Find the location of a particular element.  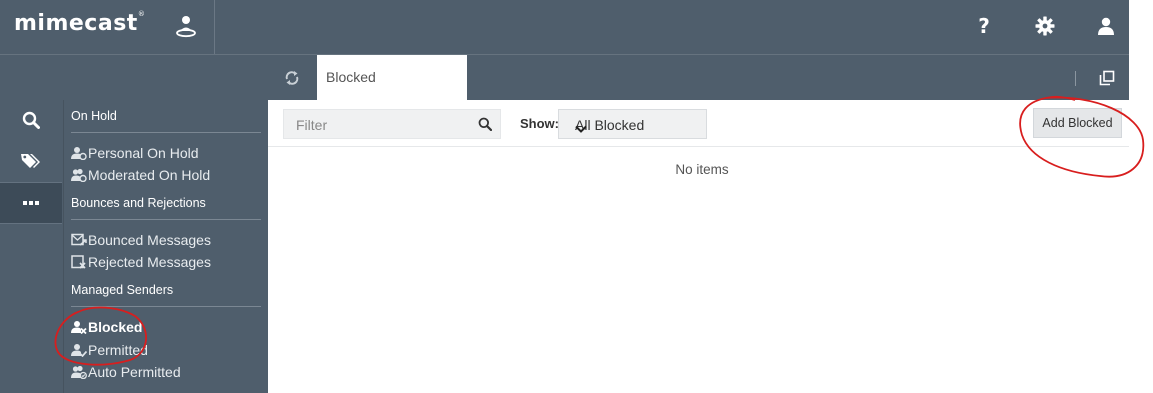

sidebar-item-label: Permitted is located at coordinates (118, 350).